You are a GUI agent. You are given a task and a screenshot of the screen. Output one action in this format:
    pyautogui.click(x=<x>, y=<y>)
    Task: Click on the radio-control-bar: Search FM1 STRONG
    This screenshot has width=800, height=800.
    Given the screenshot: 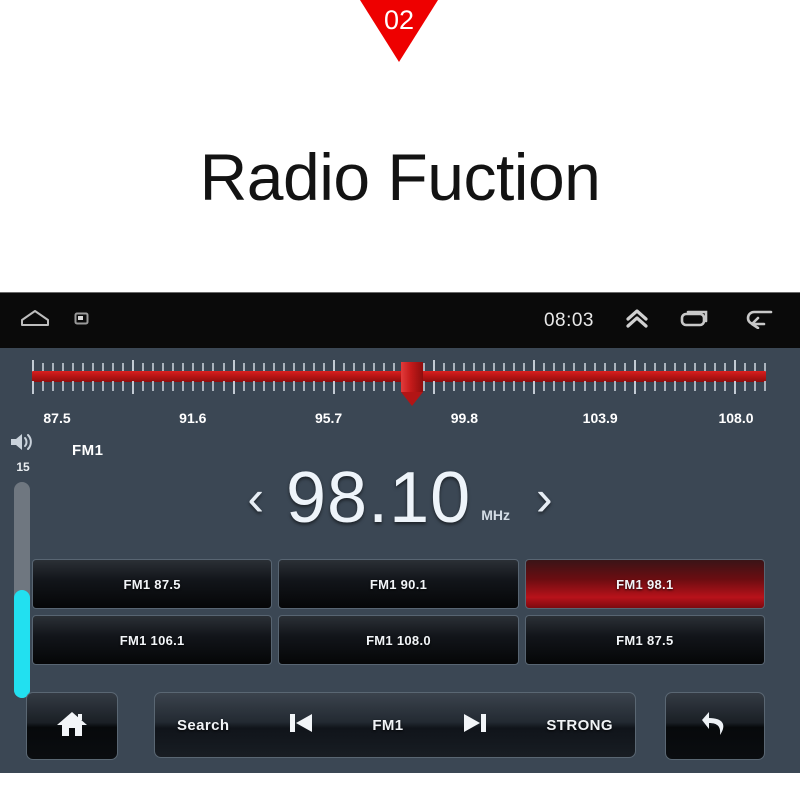 What is the action you would take?
    pyautogui.click(x=395, y=725)
    